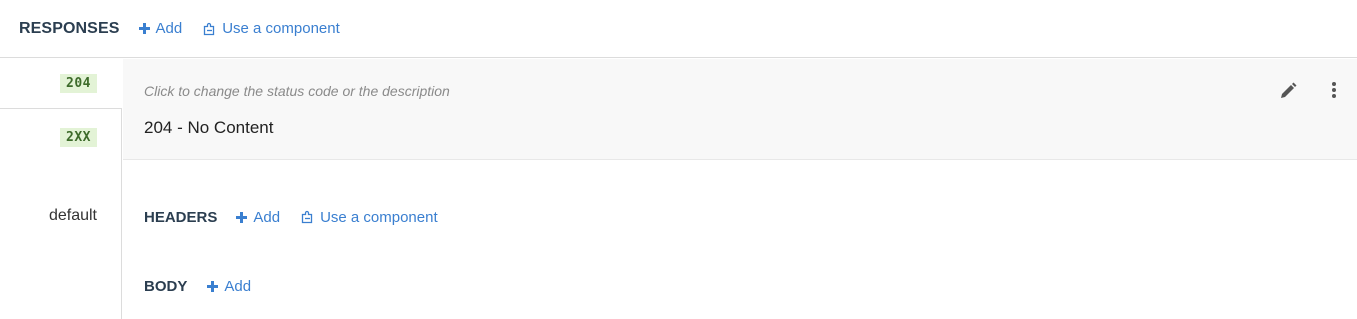  I want to click on add-body-label: Add, so click(238, 286).